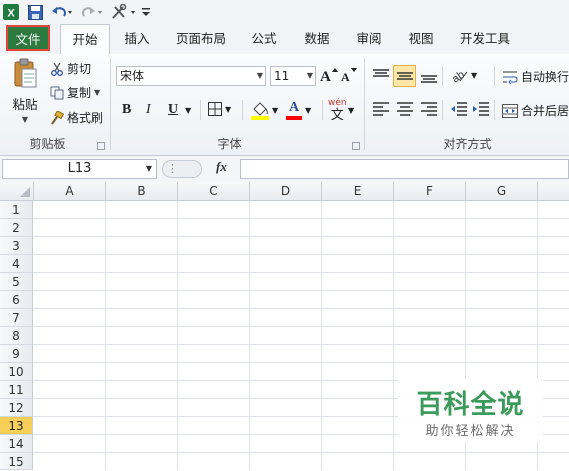  What do you see at coordinates (264, 110) in the screenshot?
I see `fill-color-button: ▼` at bounding box center [264, 110].